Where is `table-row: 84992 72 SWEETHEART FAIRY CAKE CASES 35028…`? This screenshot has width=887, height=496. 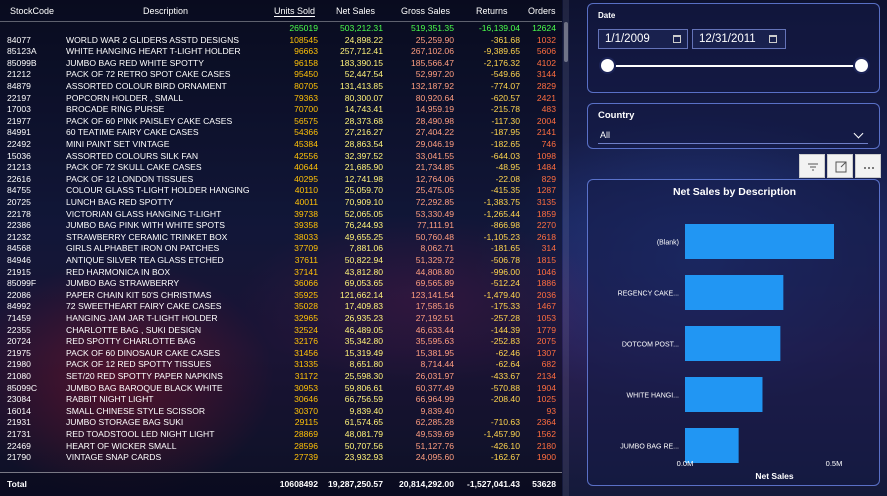
table-row: 84992 72 SWEETHEART FAIRY CAKE CASES 35028… is located at coordinates (281, 307).